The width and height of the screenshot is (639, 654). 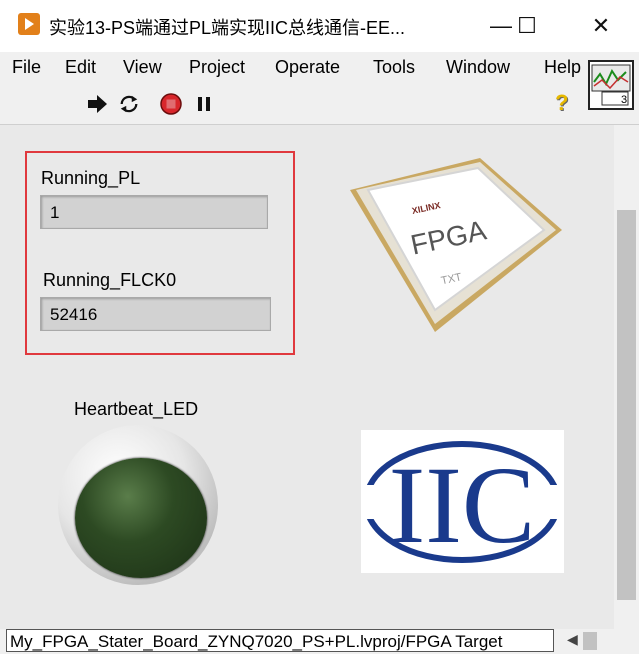 What do you see at coordinates (97, 104) in the screenshot?
I see `run-arrow-icon` at bounding box center [97, 104].